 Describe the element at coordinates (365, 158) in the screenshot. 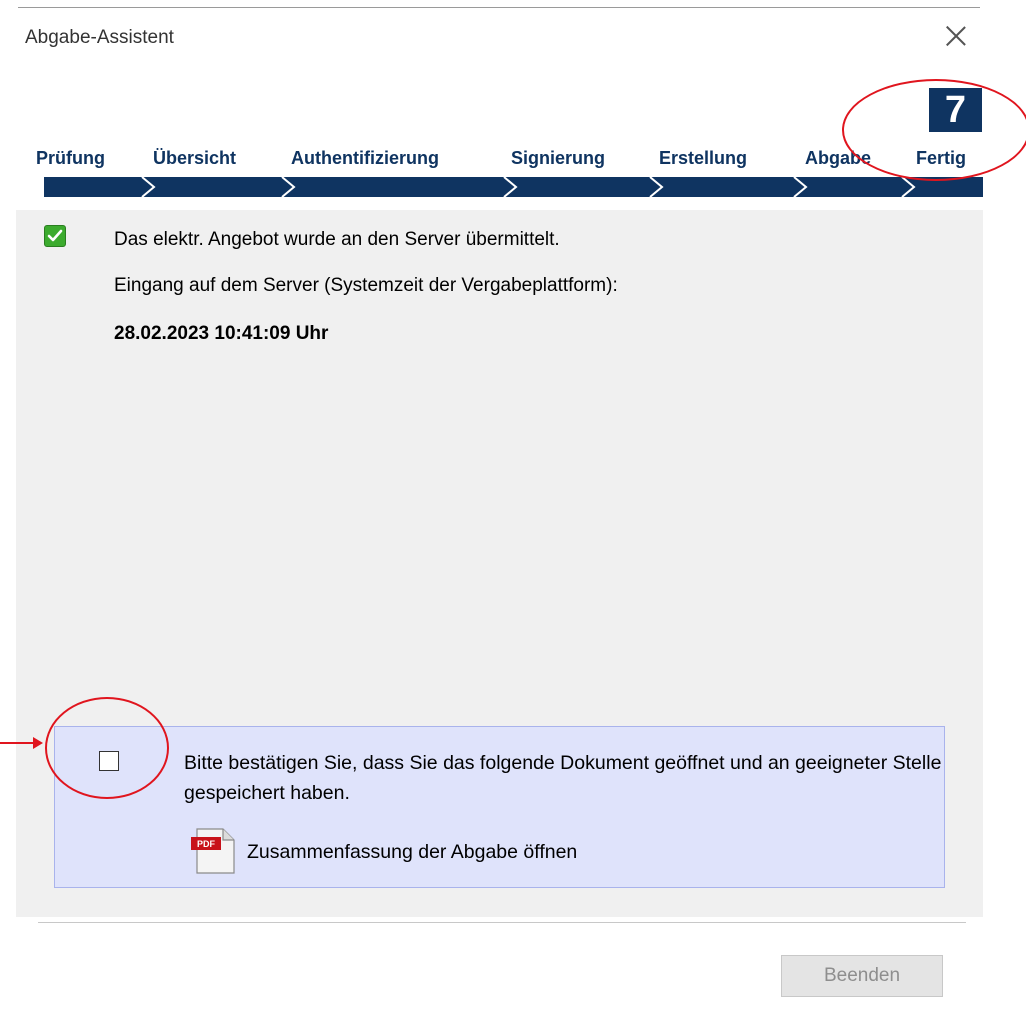

I see `step-authentifizierung: Authentifizierung` at that location.